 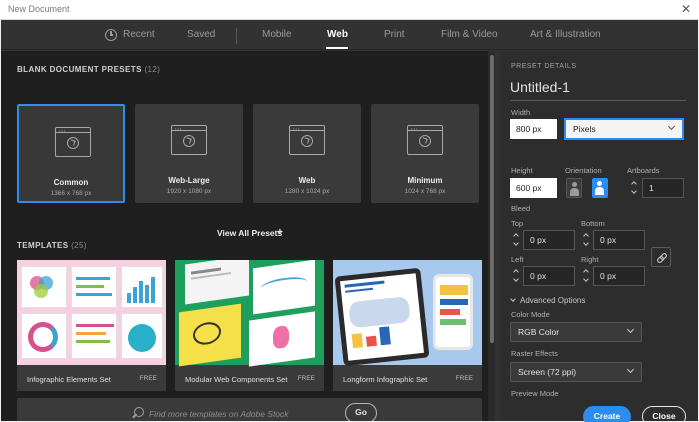 What do you see at coordinates (539, 332) in the screenshot?
I see `color-mode-value: RGB Color` at bounding box center [539, 332].